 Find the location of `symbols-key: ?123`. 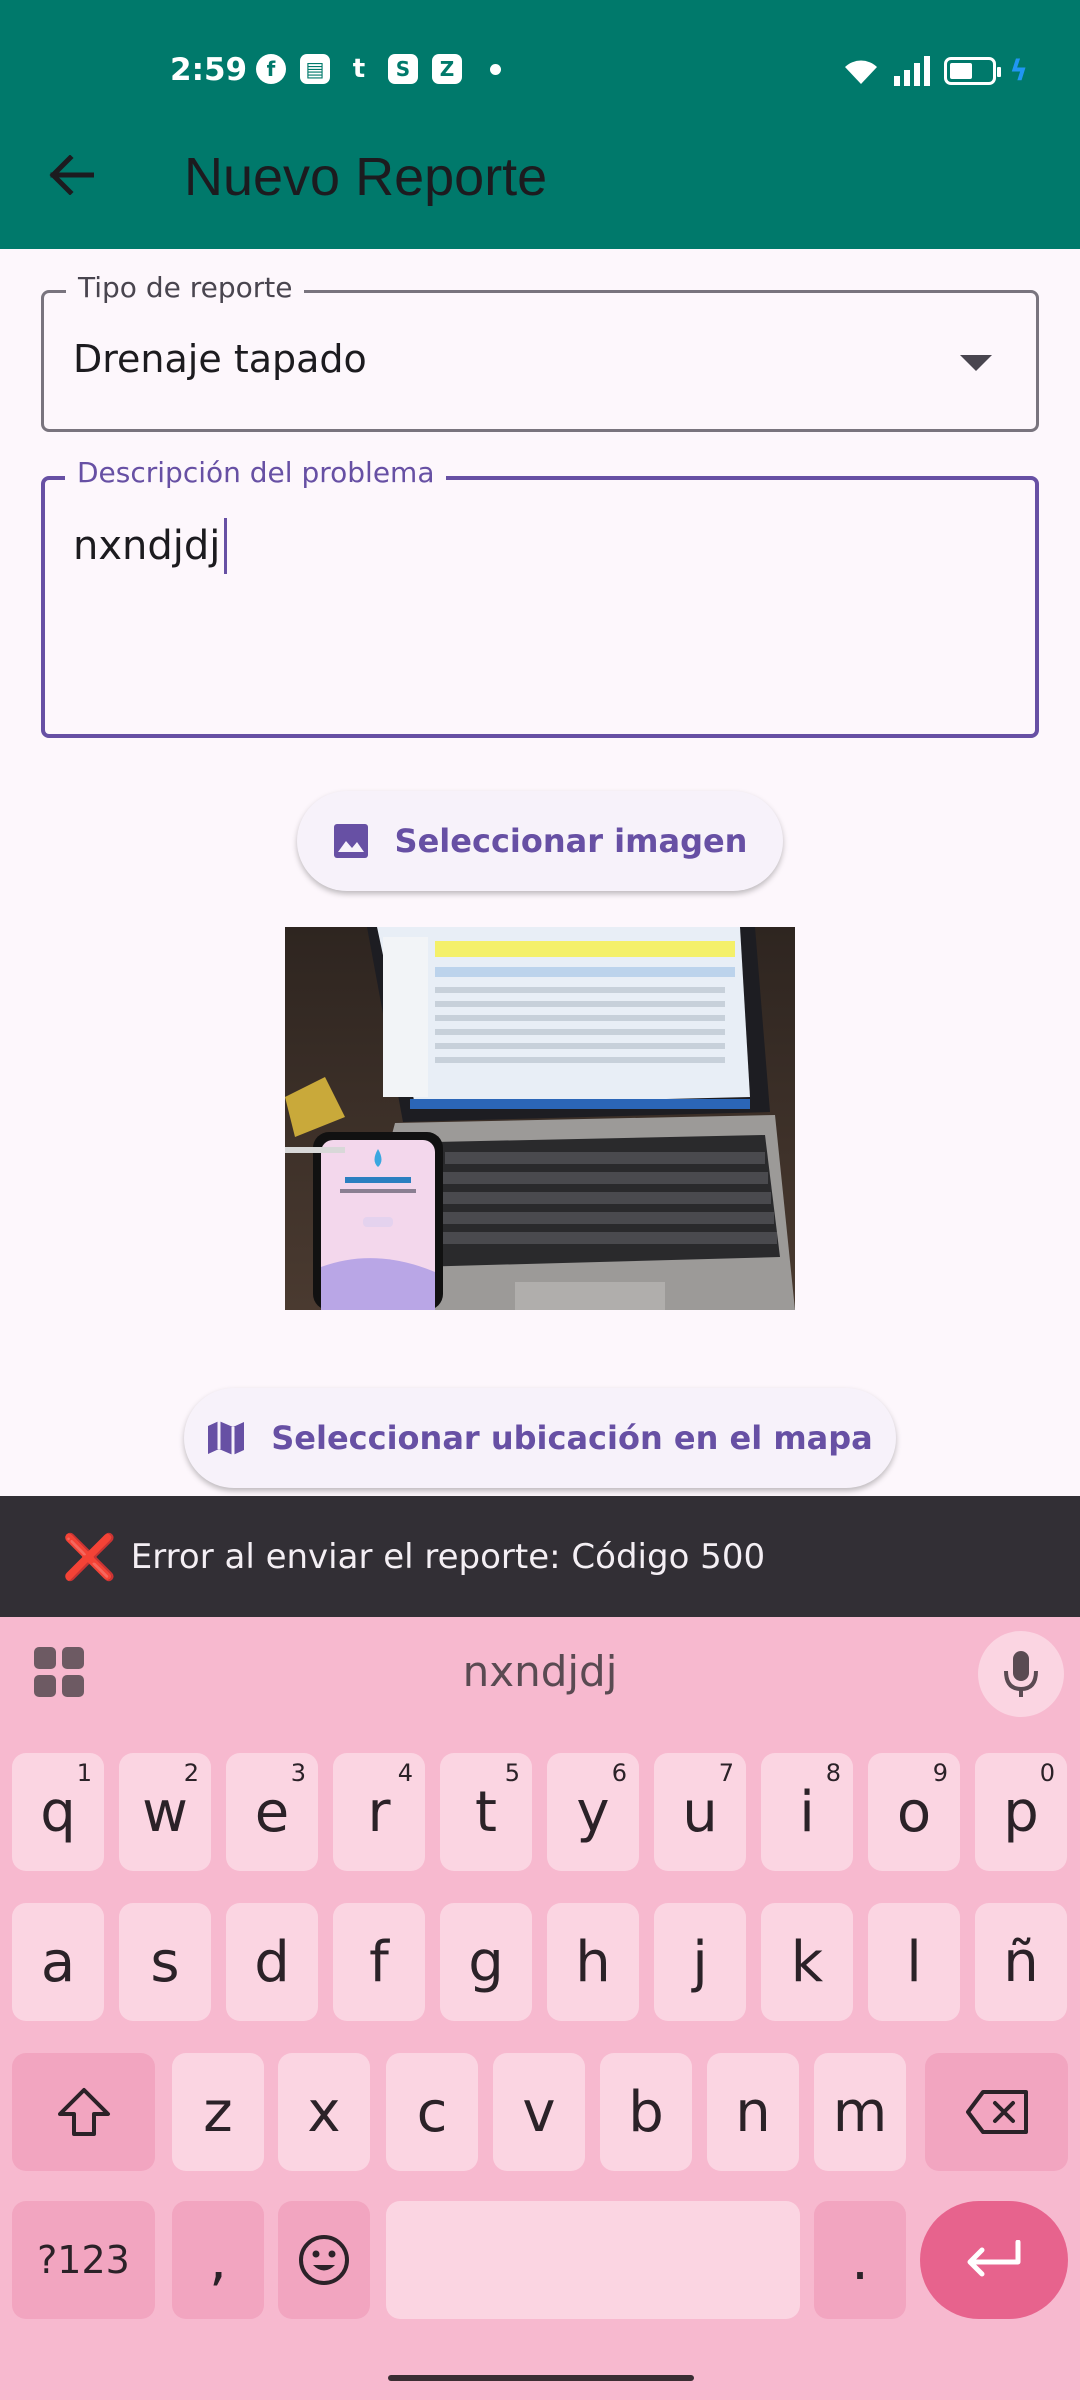

symbols-key: ?123 is located at coordinates (83, 2260).